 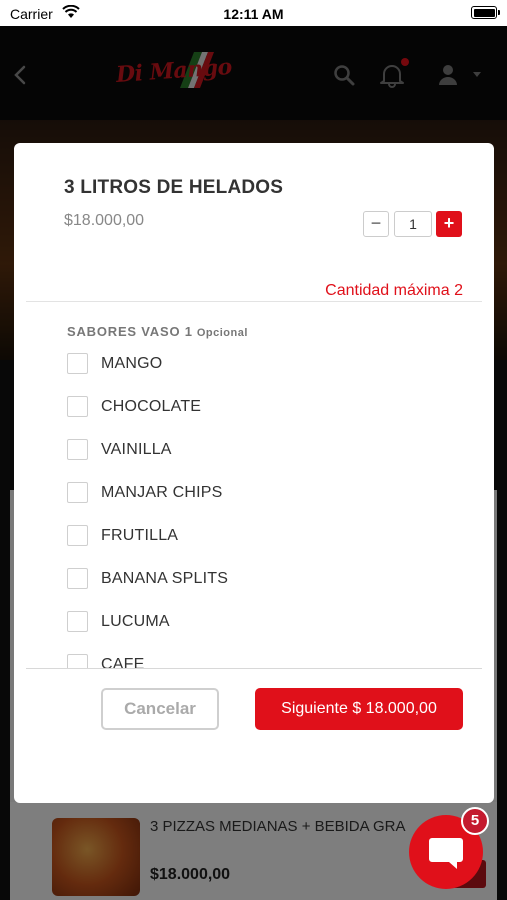 What do you see at coordinates (394, 290) in the screenshot?
I see `max-quantity-label: Cantidad máxima 2` at bounding box center [394, 290].